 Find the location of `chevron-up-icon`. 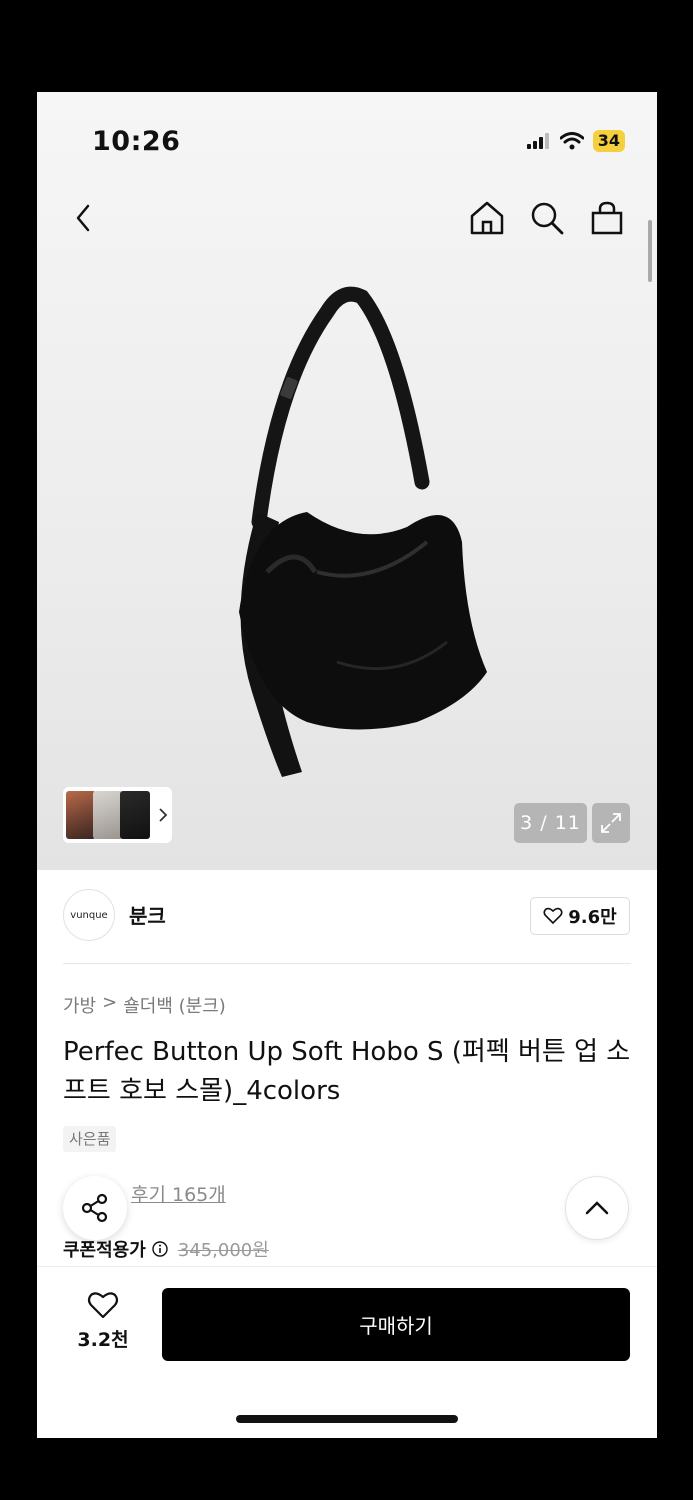

chevron-up-icon is located at coordinates (597, 1208).